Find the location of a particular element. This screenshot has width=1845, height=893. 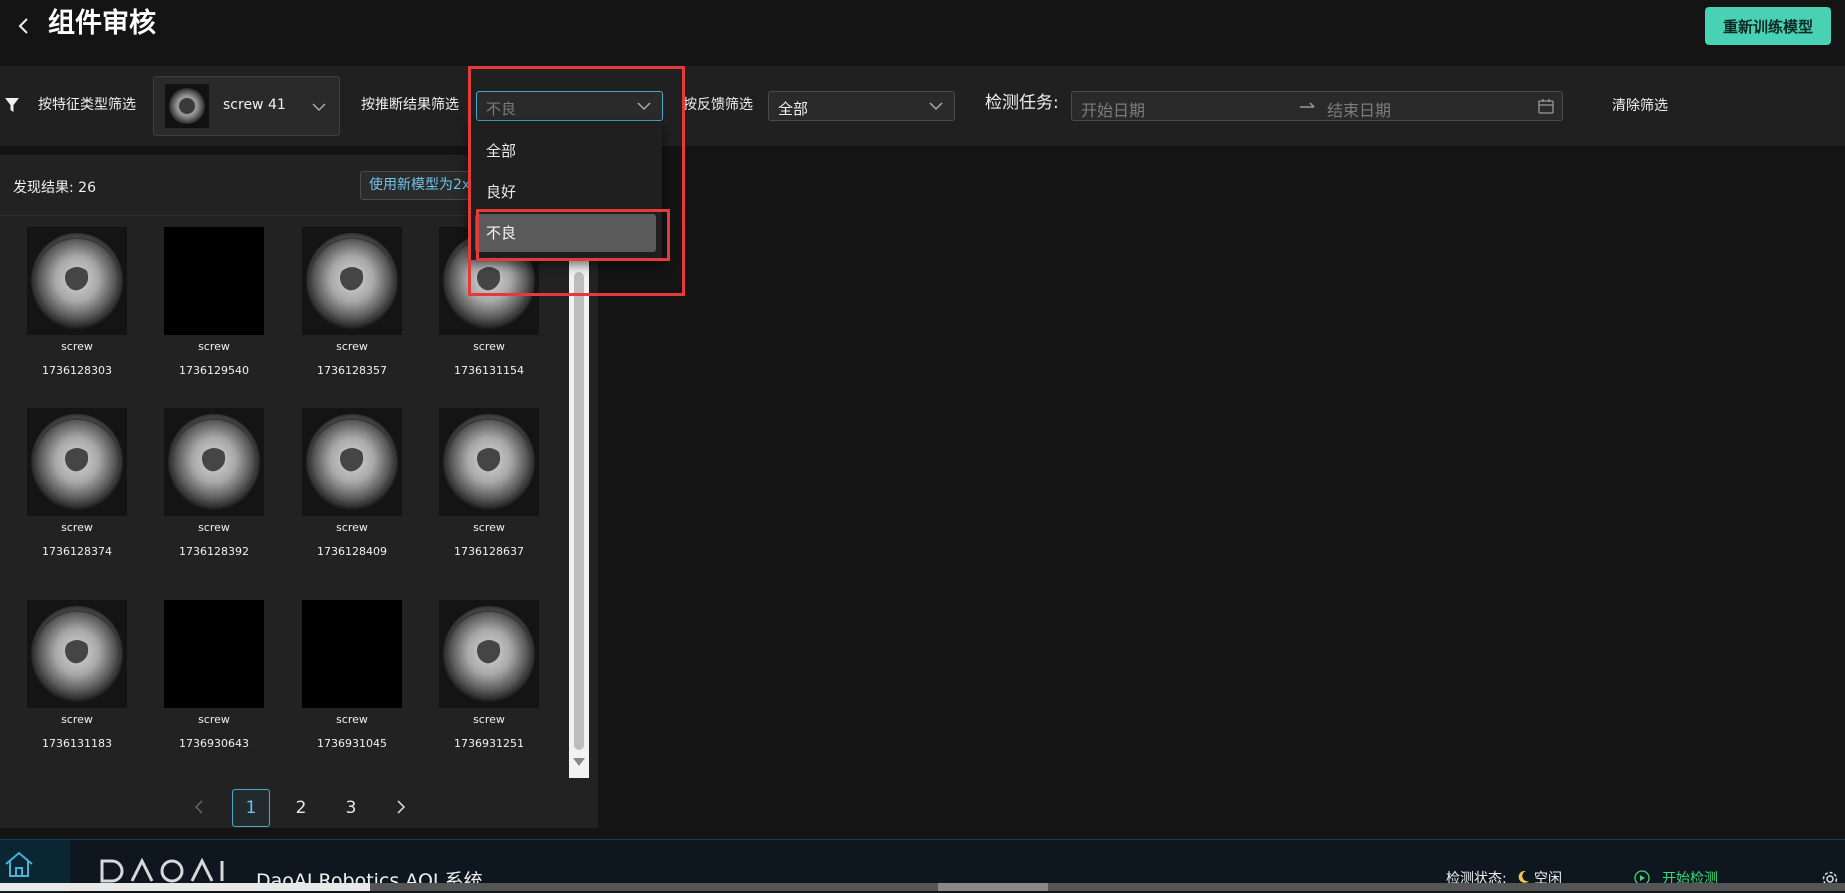

tile-id: 1736128392 is located at coordinates (214, 551).